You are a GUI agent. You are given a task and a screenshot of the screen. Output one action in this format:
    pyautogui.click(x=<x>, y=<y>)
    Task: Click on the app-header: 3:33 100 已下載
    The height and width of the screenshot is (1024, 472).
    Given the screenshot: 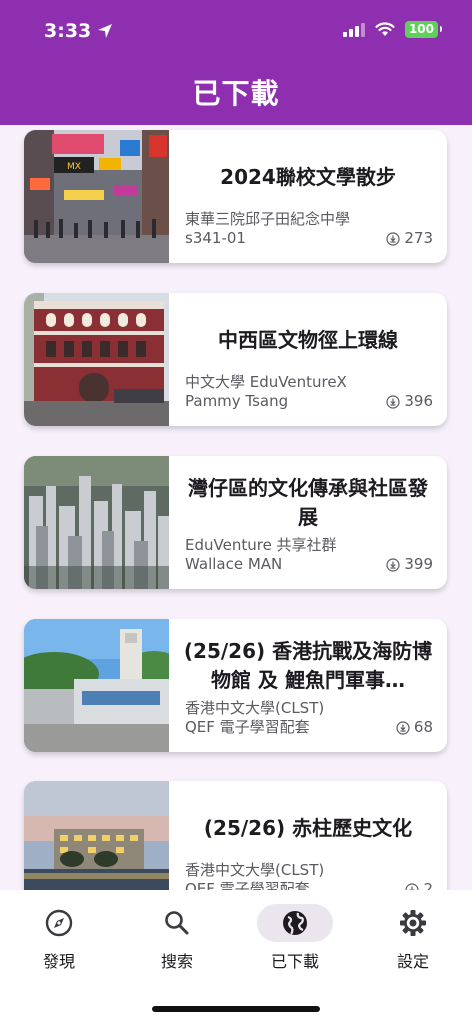 What is the action you would take?
    pyautogui.click(x=236, y=62)
    